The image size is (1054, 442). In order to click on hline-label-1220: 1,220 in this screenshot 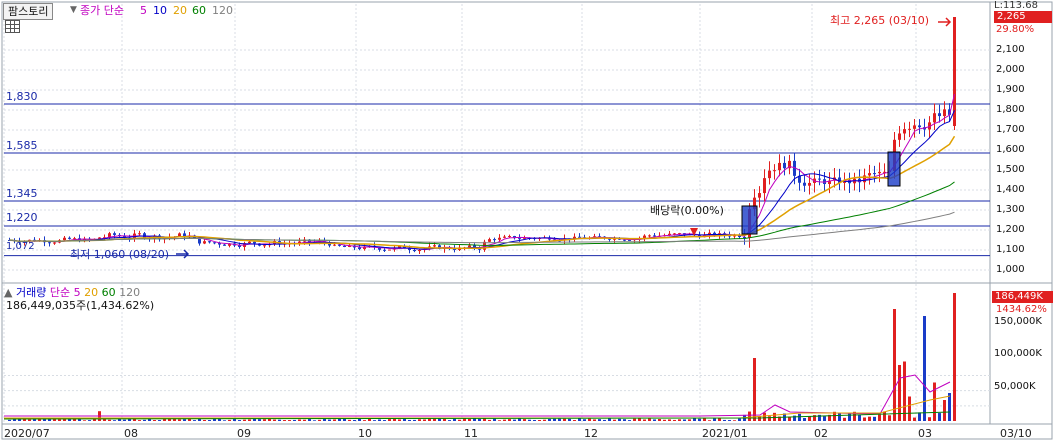, I will do `click(22, 217)`.